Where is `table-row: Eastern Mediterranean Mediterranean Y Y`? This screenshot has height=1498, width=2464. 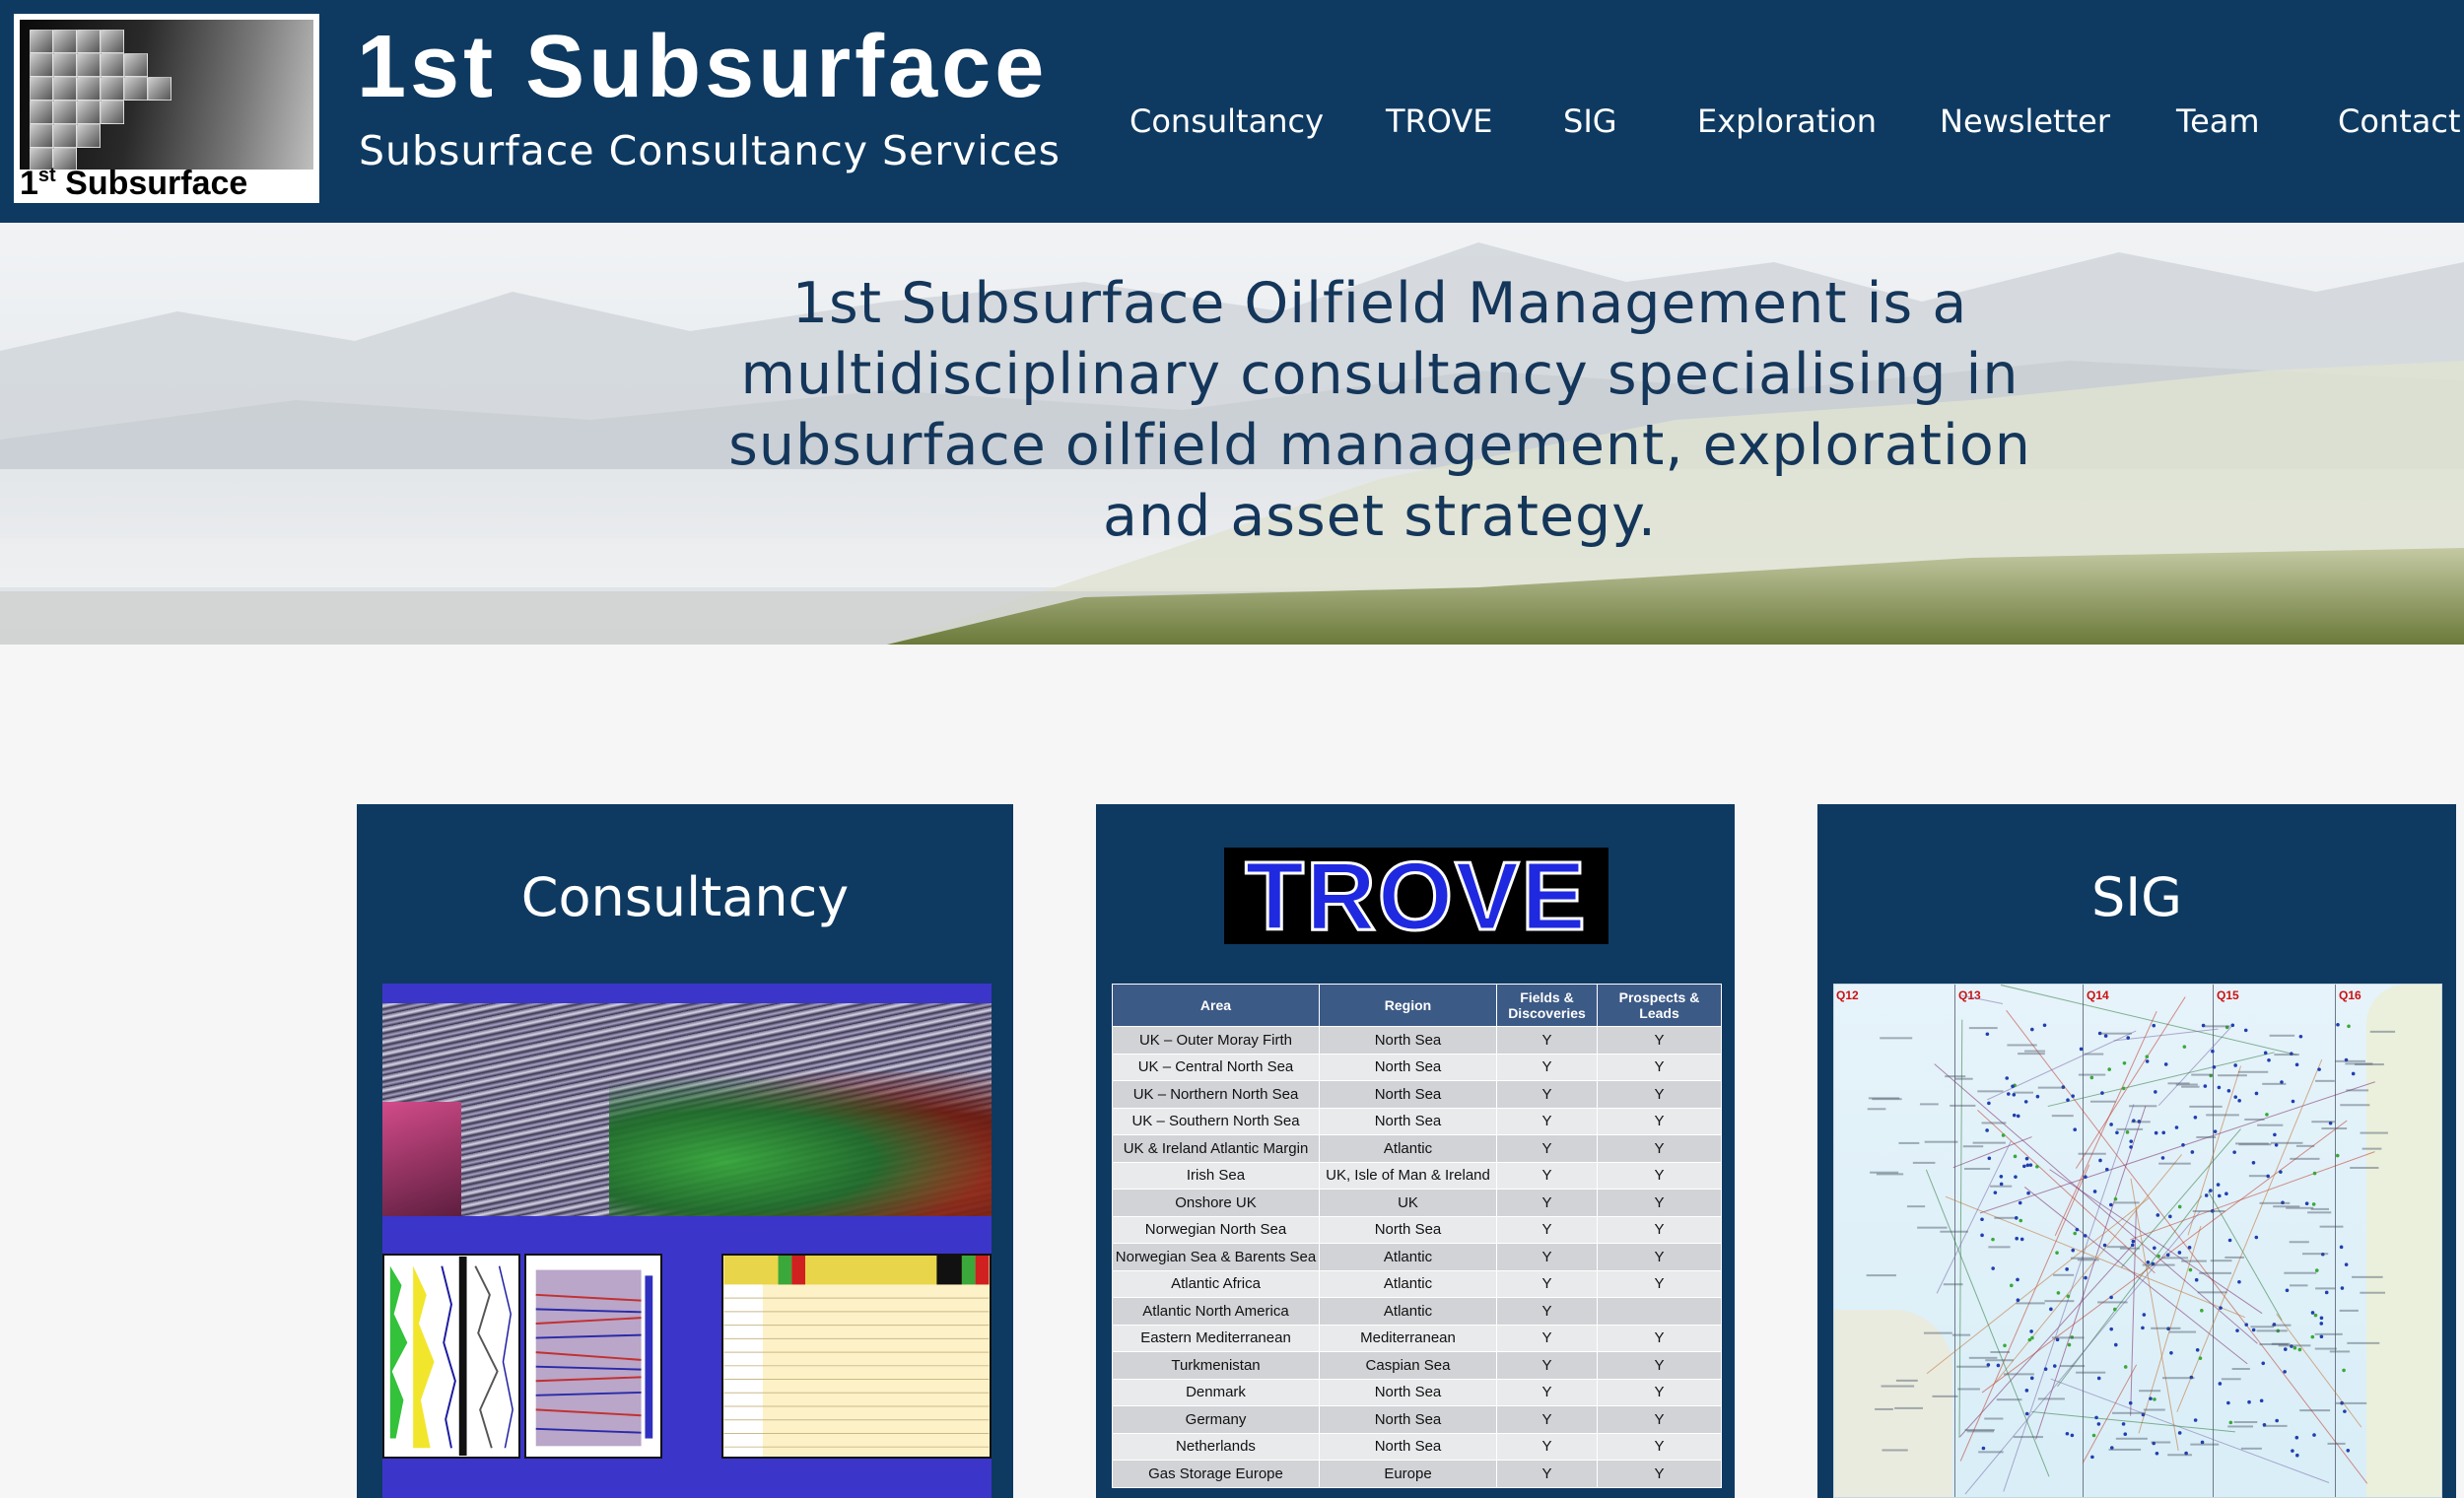 table-row: Eastern Mediterranean Mediterranean Y Y is located at coordinates (1417, 1338).